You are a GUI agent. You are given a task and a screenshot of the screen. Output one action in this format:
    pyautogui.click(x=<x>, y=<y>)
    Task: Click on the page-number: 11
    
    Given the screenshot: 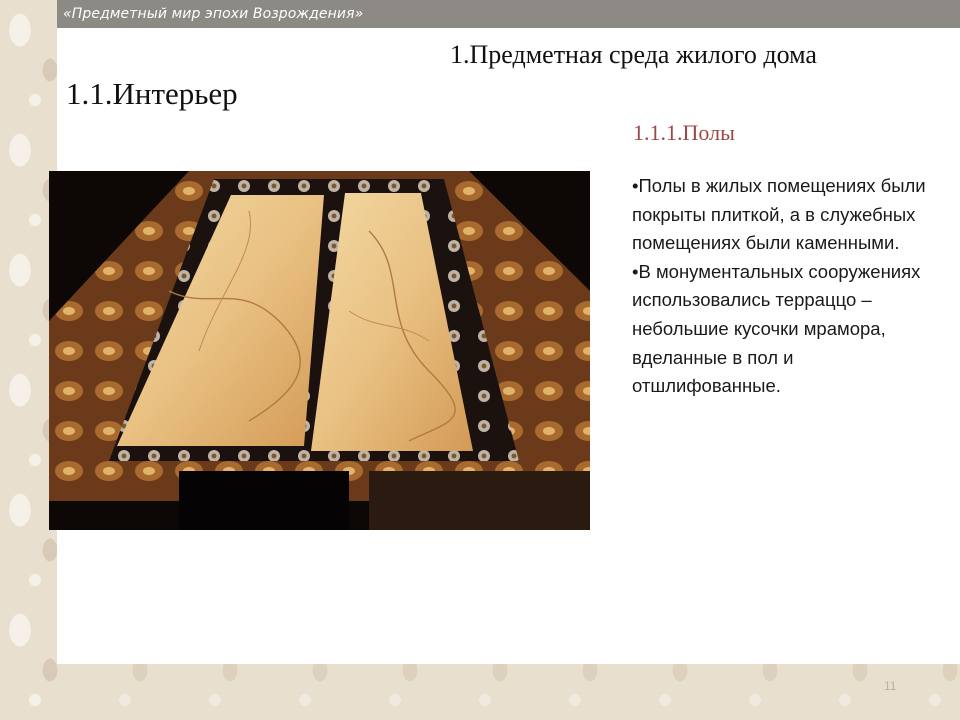 What is the action you would take?
    pyautogui.click(x=890, y=686)
    